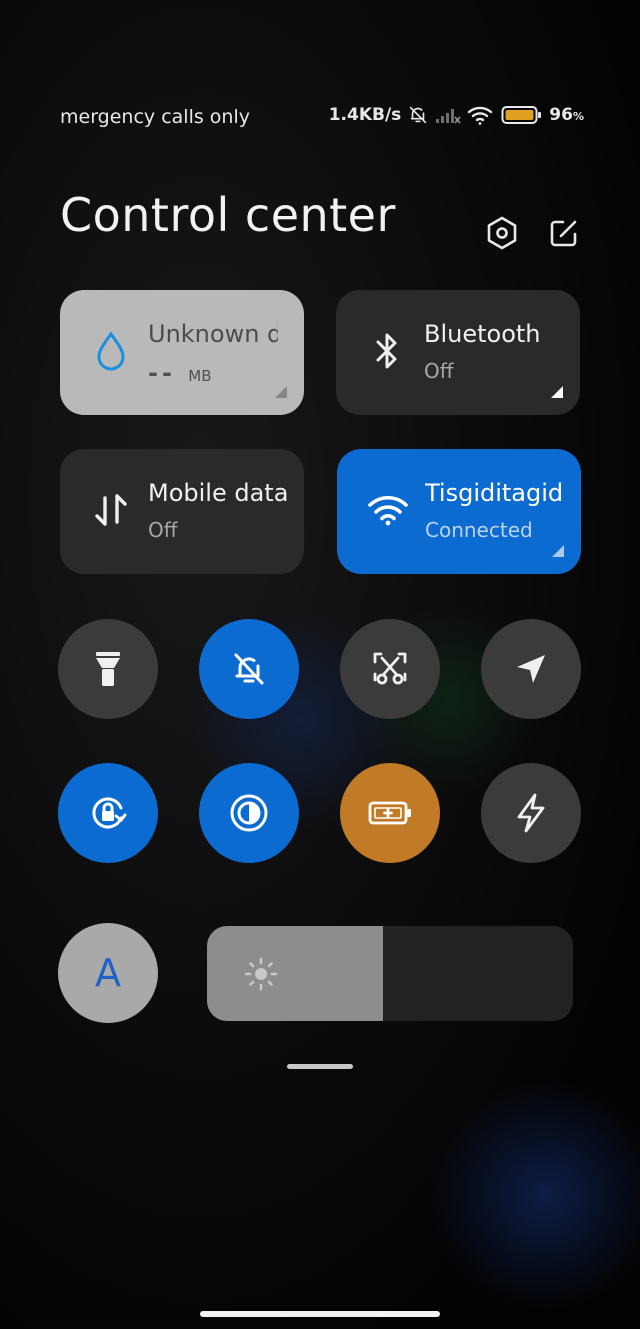 This screenshot has width=640, height=1329. What do you see at coordinates (390, 973) in the screenshot?
I see `brightness-slider` at bounding box center [390, 973].